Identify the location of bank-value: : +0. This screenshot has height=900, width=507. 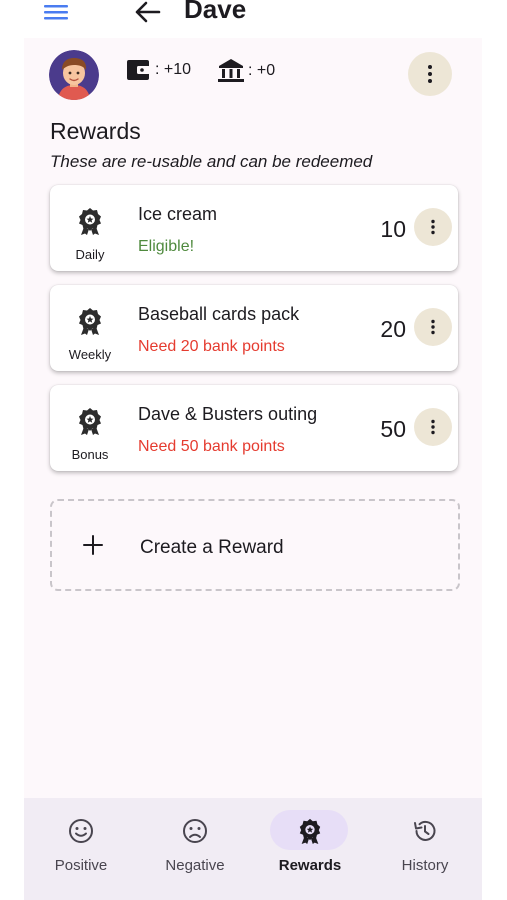
(262, 70).